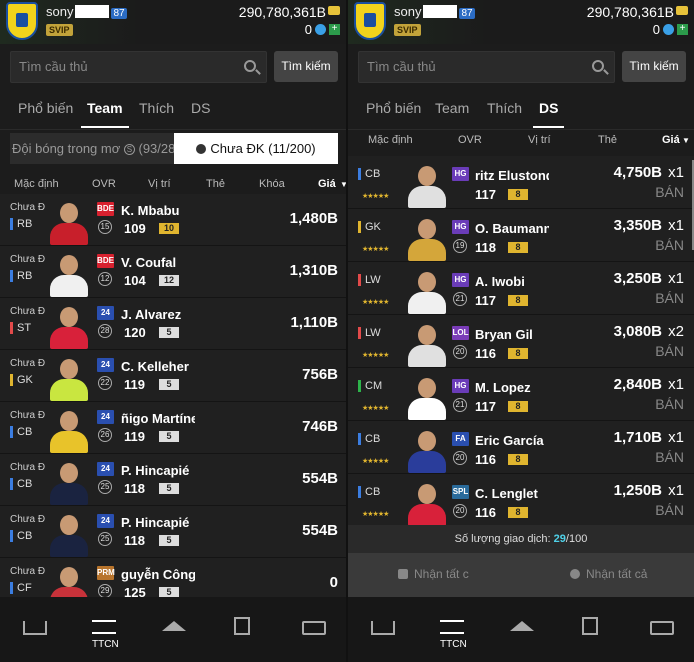 The width and height of the screenshot is (694, 662). Describe the element at coordinates (92, 148) in the screenshot. I see `toggle-dream-team: Đội bóng trong mơ S (93/28` at that location.